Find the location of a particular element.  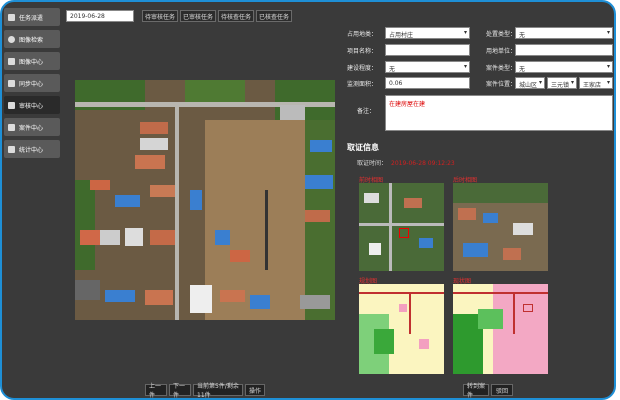

sidebar-item-cases: 案件中心 is located at coordinates (32, 127).